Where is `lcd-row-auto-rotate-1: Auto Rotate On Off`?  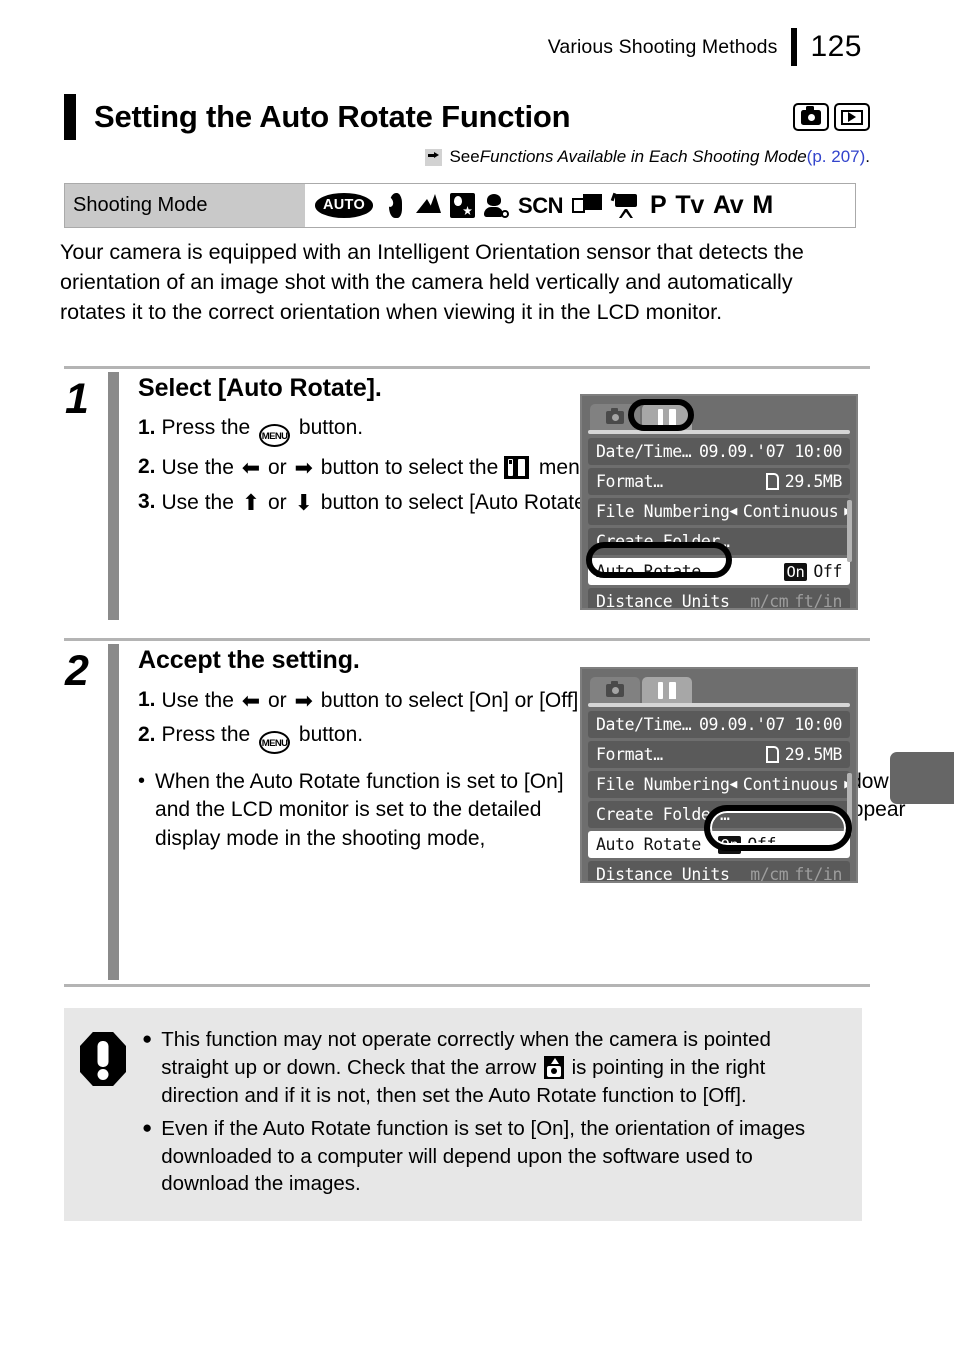 lcd-row-auto-rotate-1: Auto Rotate On Off is located at coordinates (719, 571).